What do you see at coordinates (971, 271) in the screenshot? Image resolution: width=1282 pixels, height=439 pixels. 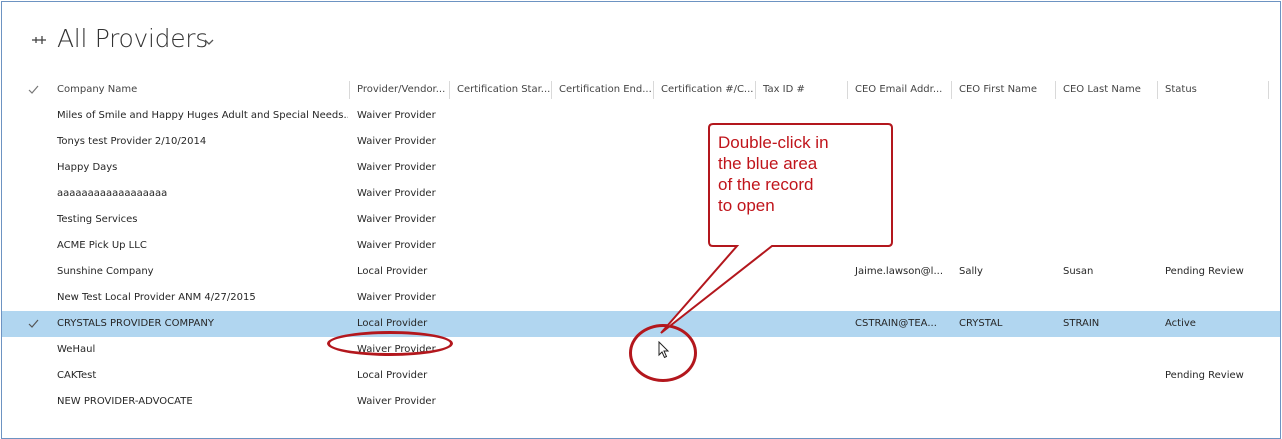 I see `cell-first: Sally` at bounding box center [971, 271].